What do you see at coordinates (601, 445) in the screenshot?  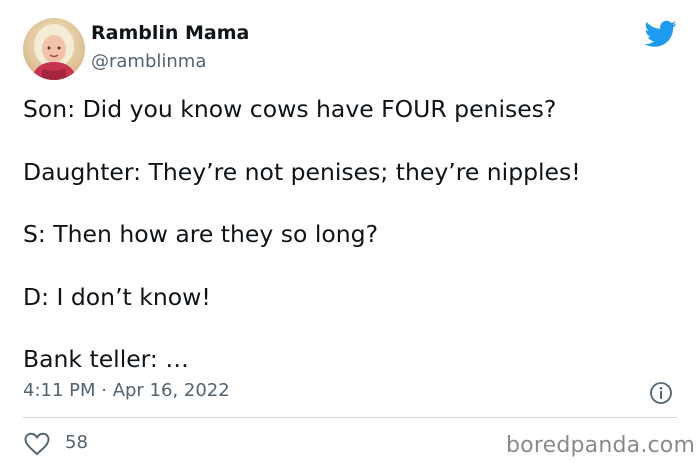 I see `watermark: boredpanda.com` at bounding box center [601, 445].